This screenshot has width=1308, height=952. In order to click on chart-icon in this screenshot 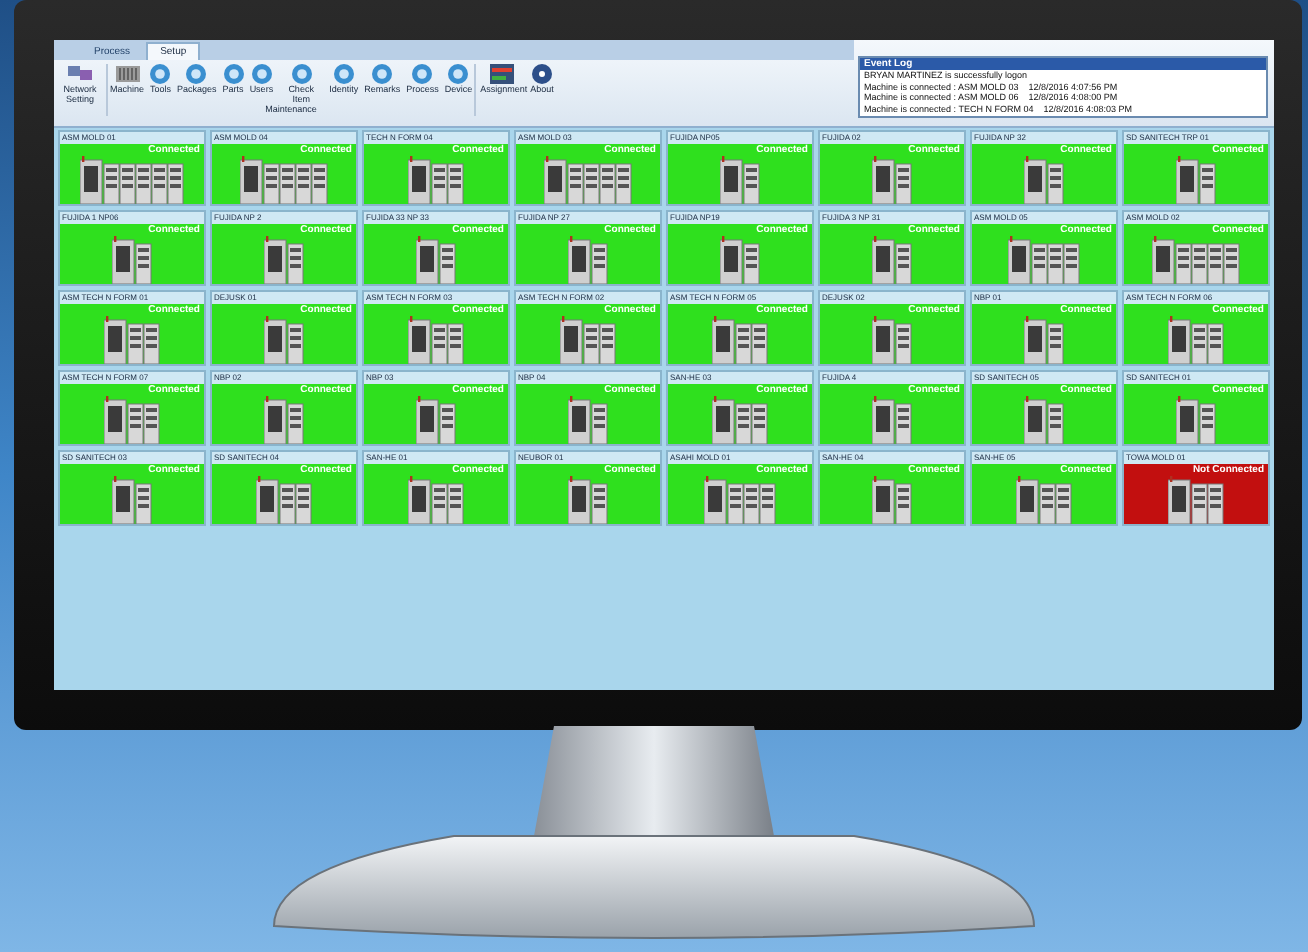, I will do `click(502, 74)`.